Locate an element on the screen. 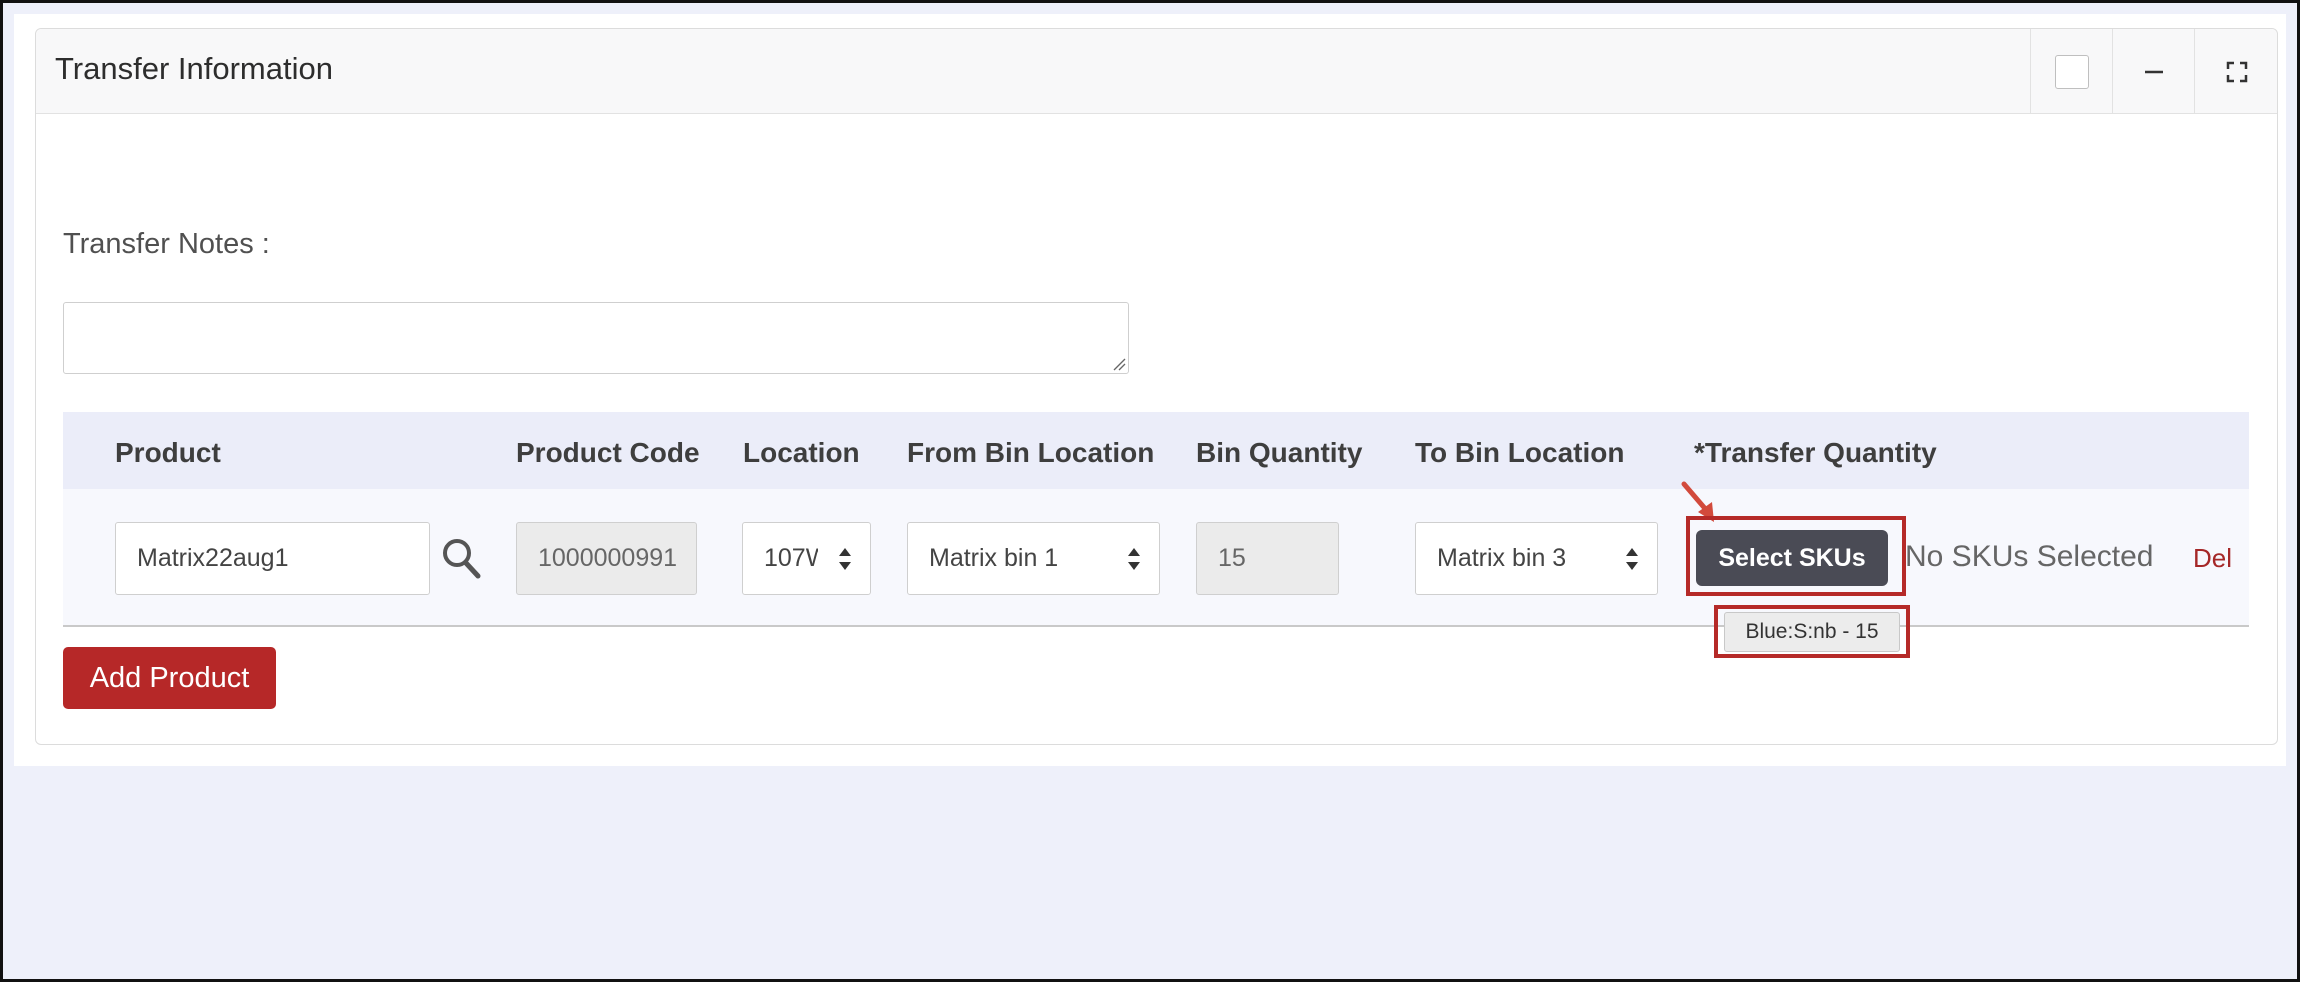  product-code-field: 1000000991 is located at coordinates (606, 558).